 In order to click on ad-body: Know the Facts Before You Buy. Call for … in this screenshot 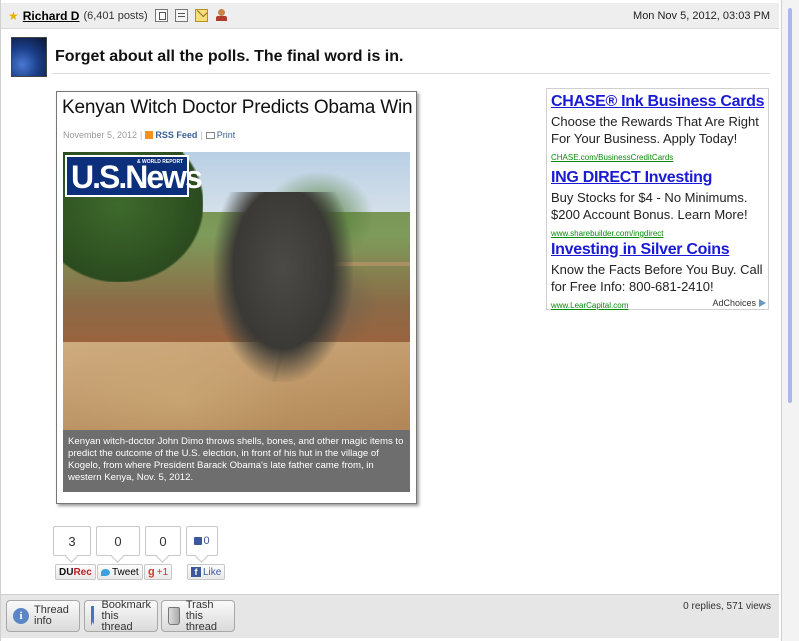, I will do `click(657, 278)`.